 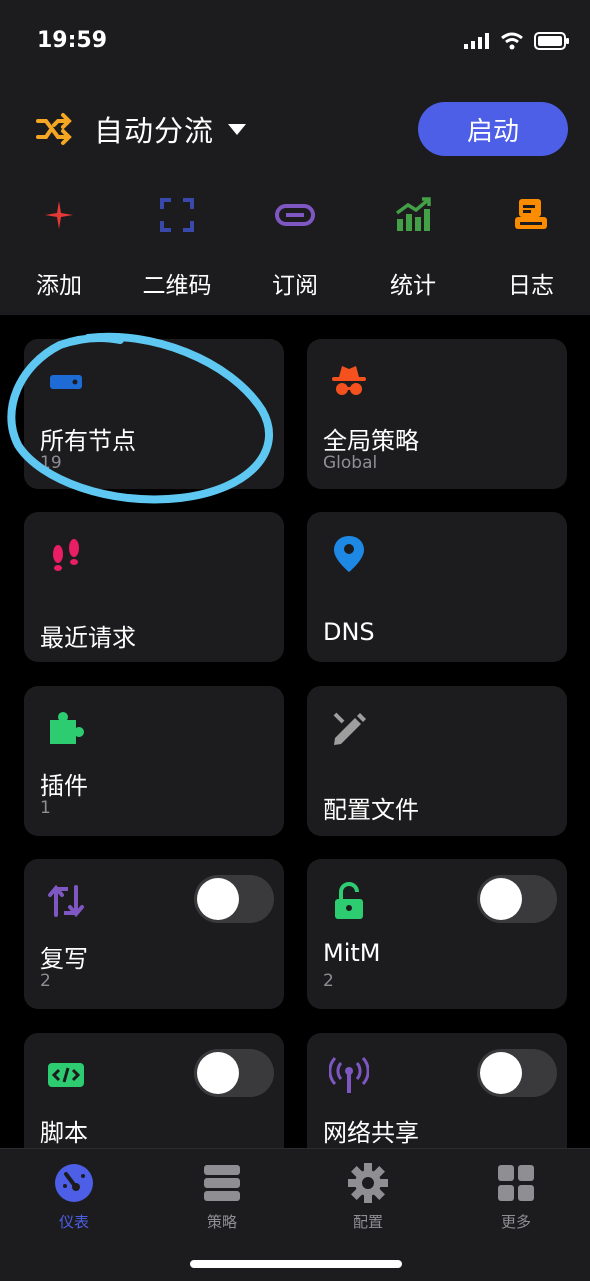 What do you see at coordinates (72, 40) in the screenshot?
I see `status-time: 19:59` at bounding box center [72, 40].